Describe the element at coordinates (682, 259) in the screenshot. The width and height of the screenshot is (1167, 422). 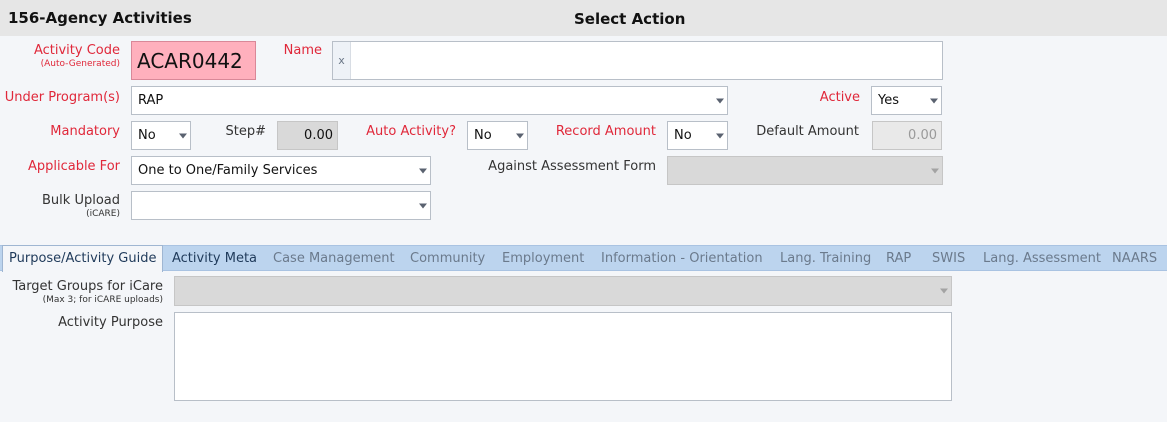
I see `tab-information-orientation: Information - Orientation` at that location.